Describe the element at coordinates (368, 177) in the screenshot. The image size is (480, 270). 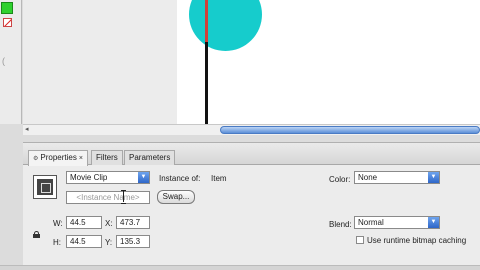
I see `color-effect-value: None` at that location.